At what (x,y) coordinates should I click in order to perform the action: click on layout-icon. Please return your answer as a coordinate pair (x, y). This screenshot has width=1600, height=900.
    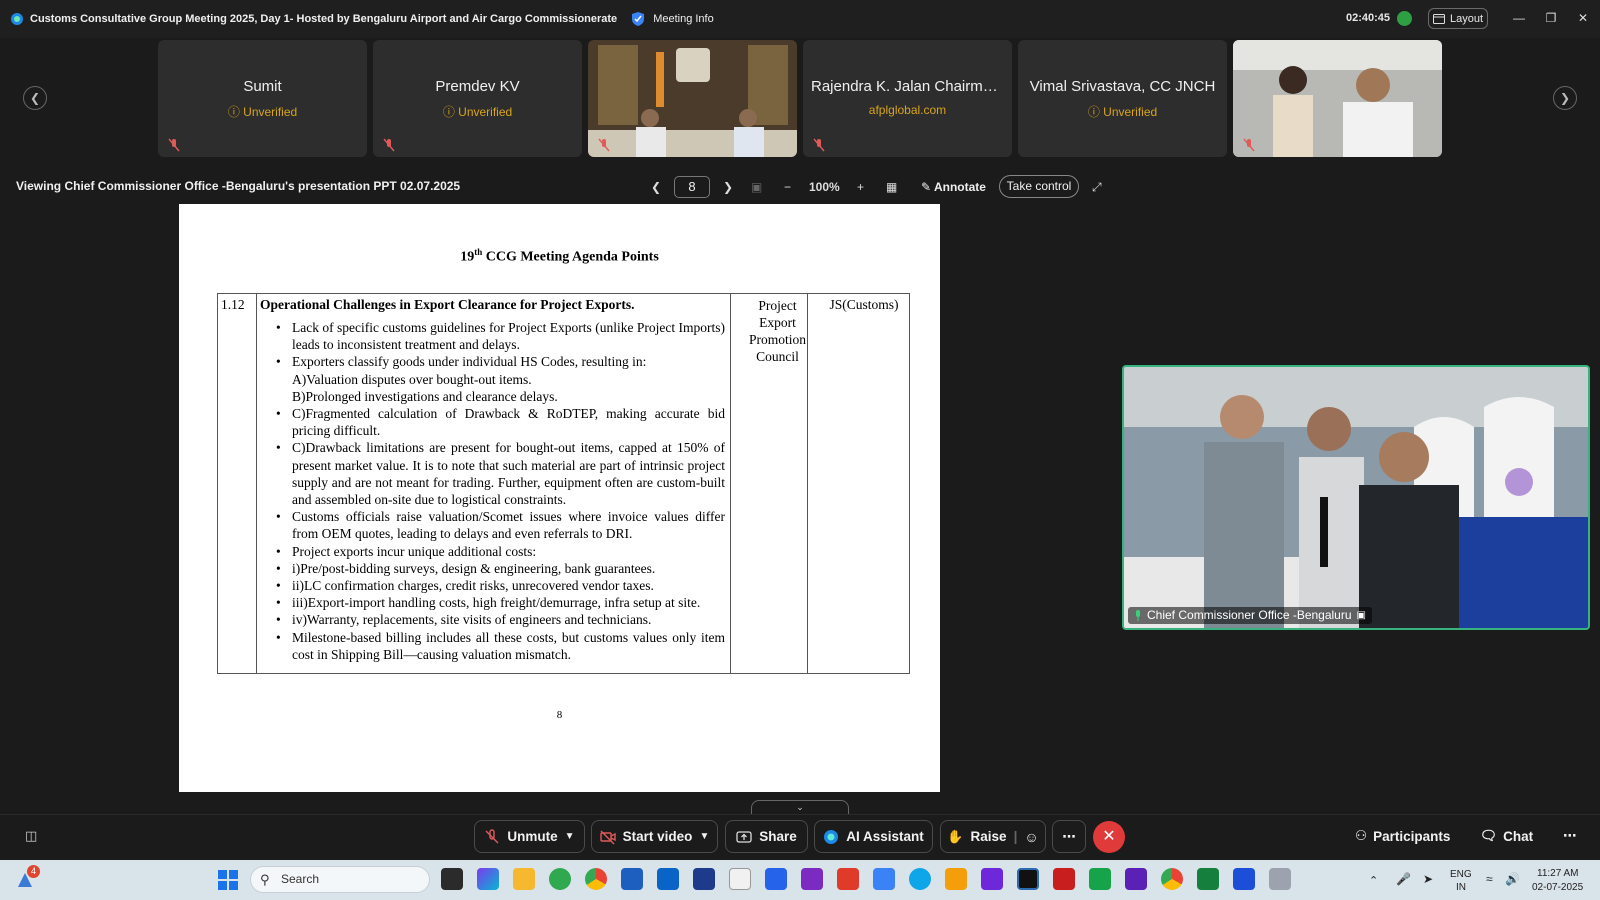
    Looking at the image, I should click on (1438, 18).